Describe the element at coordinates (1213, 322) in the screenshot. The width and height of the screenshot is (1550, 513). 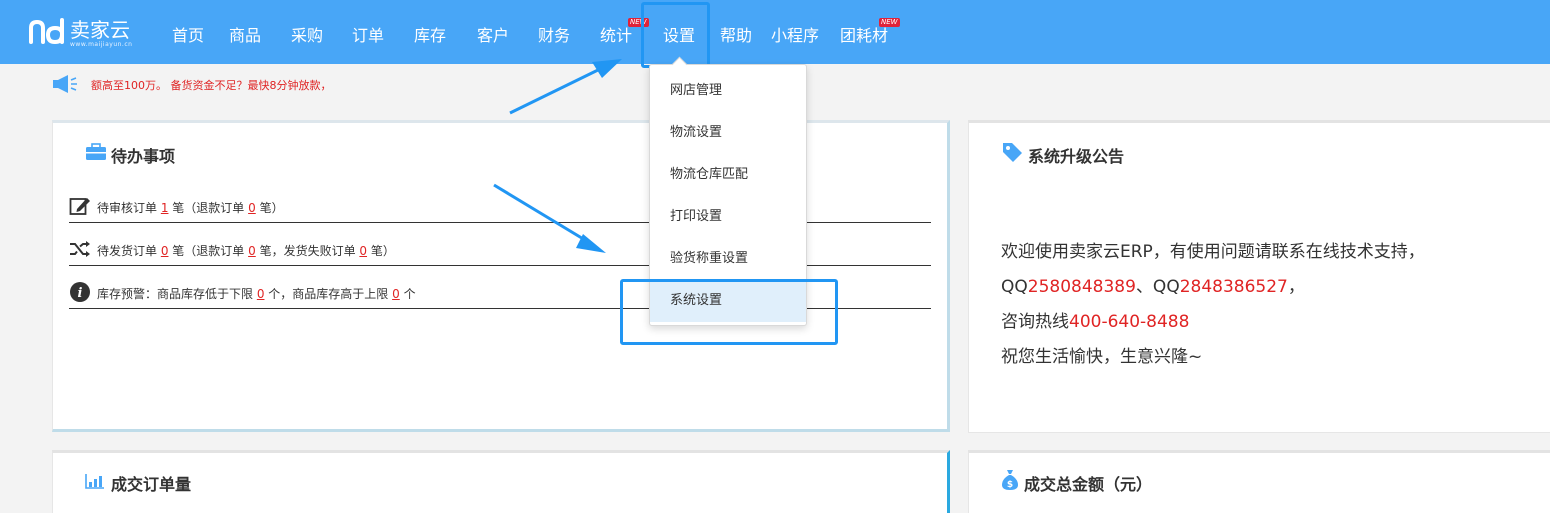
I see `notice-hotline-line: 咨询热线400-640-8488` at that location.